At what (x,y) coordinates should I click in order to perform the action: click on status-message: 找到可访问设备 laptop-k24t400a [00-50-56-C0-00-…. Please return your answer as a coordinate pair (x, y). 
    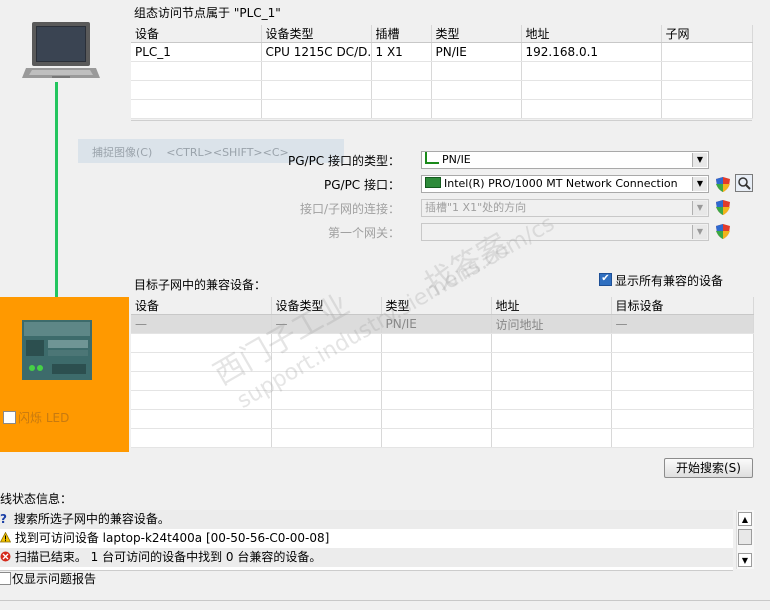
    Looking at the image, I should click on (366, 538).